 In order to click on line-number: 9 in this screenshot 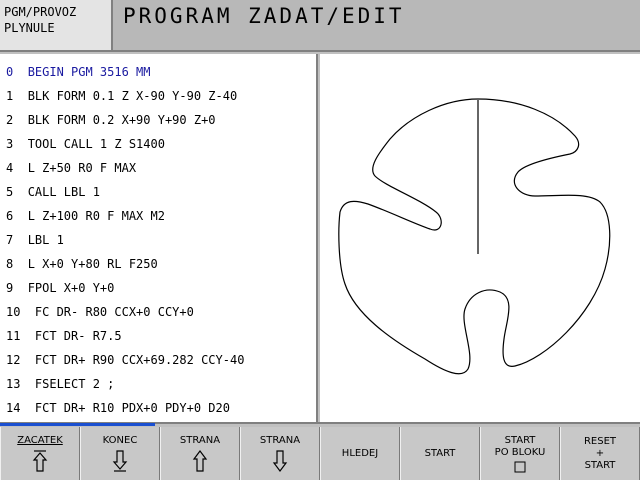, I will do `click(10, 288)`.